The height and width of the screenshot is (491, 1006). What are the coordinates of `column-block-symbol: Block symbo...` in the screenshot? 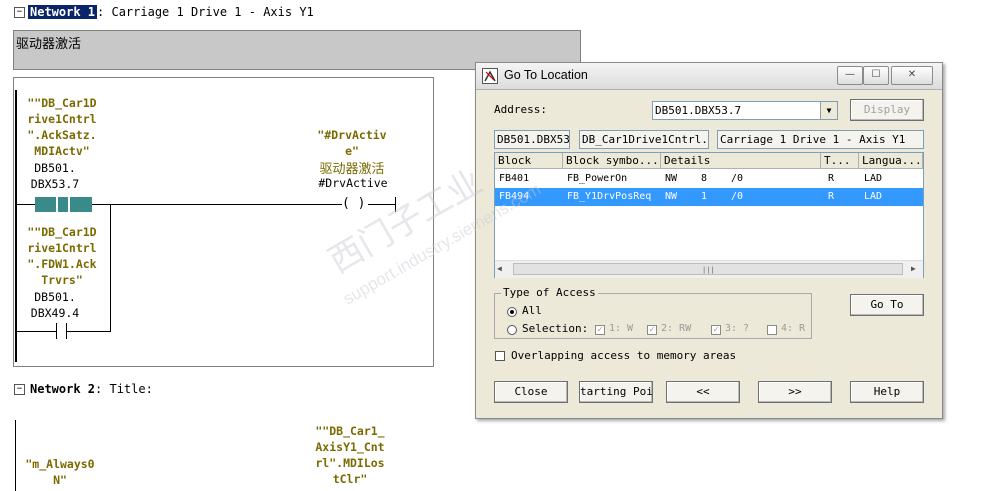 It's located at (612, 161).